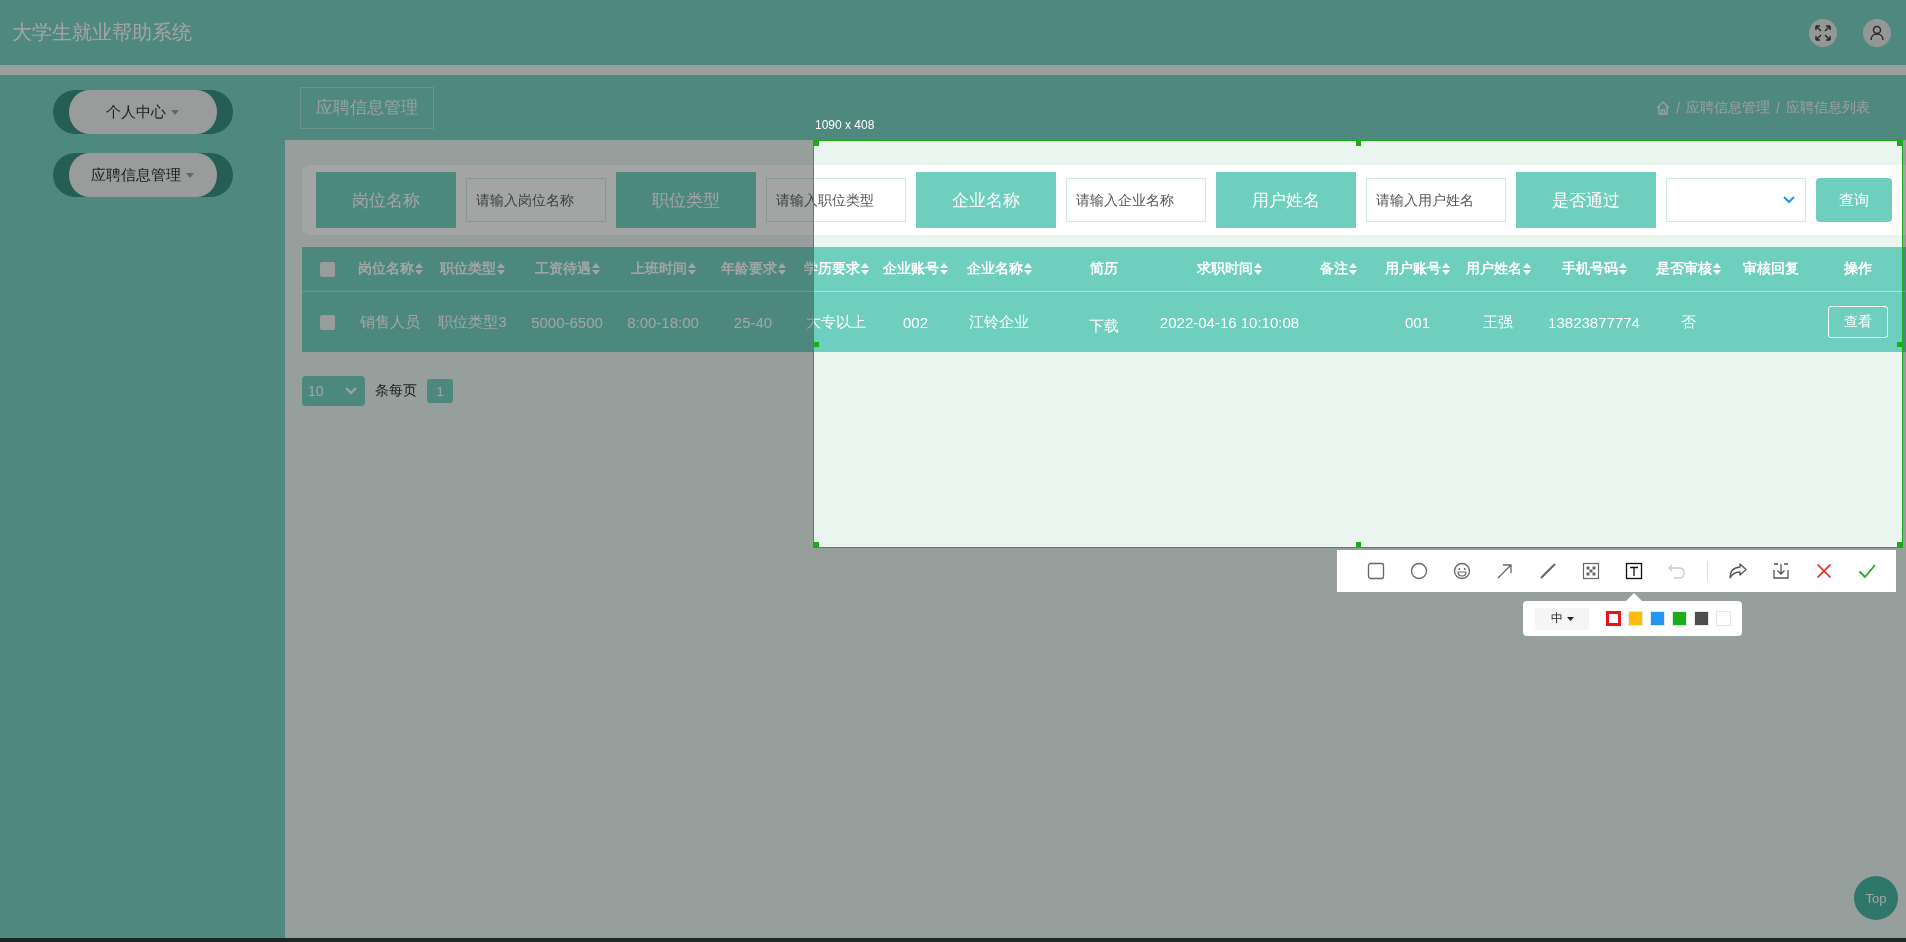 Image resolution: width=1906 pixels, height=942 pixels. What do you see at coordinates (845, 125) in the screenshot?
I see `selection-size-label: 1090 x 408` at bounding box center [845, 125].